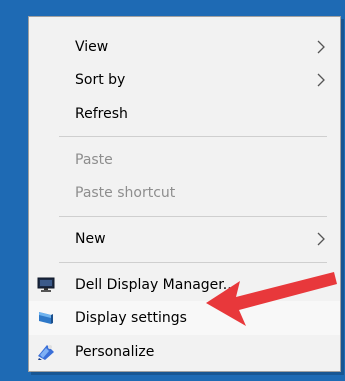 The width and height of the screenshot is (345, 381). I want to click on menu-item-display-settings: Display settings, so click(184, 318).